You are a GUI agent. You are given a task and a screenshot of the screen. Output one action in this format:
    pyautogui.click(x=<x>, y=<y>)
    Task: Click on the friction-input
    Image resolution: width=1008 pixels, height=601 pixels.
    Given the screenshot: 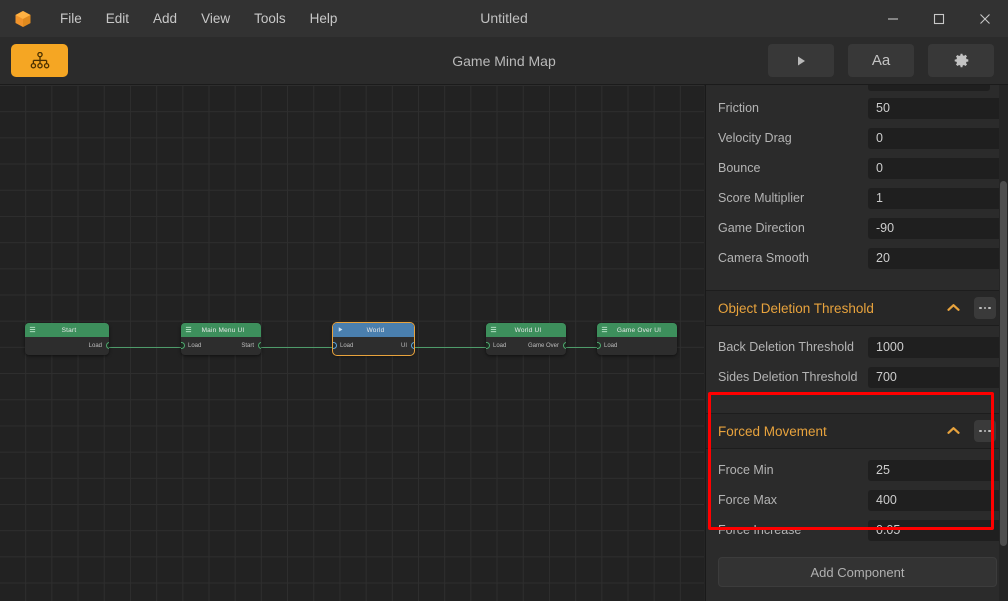 What is the action you would take?
    pyautogui.click(x=938, y=108)
    